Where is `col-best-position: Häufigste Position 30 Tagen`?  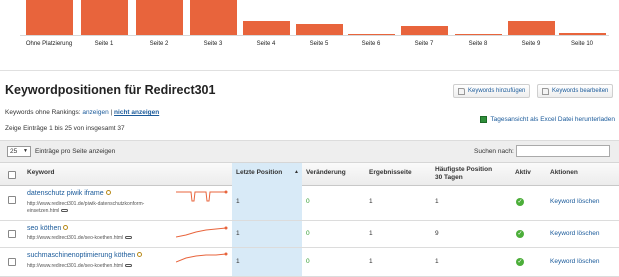
col-best-position: Häufigste Position 30 Tagen is located at coordinates (463, 174).